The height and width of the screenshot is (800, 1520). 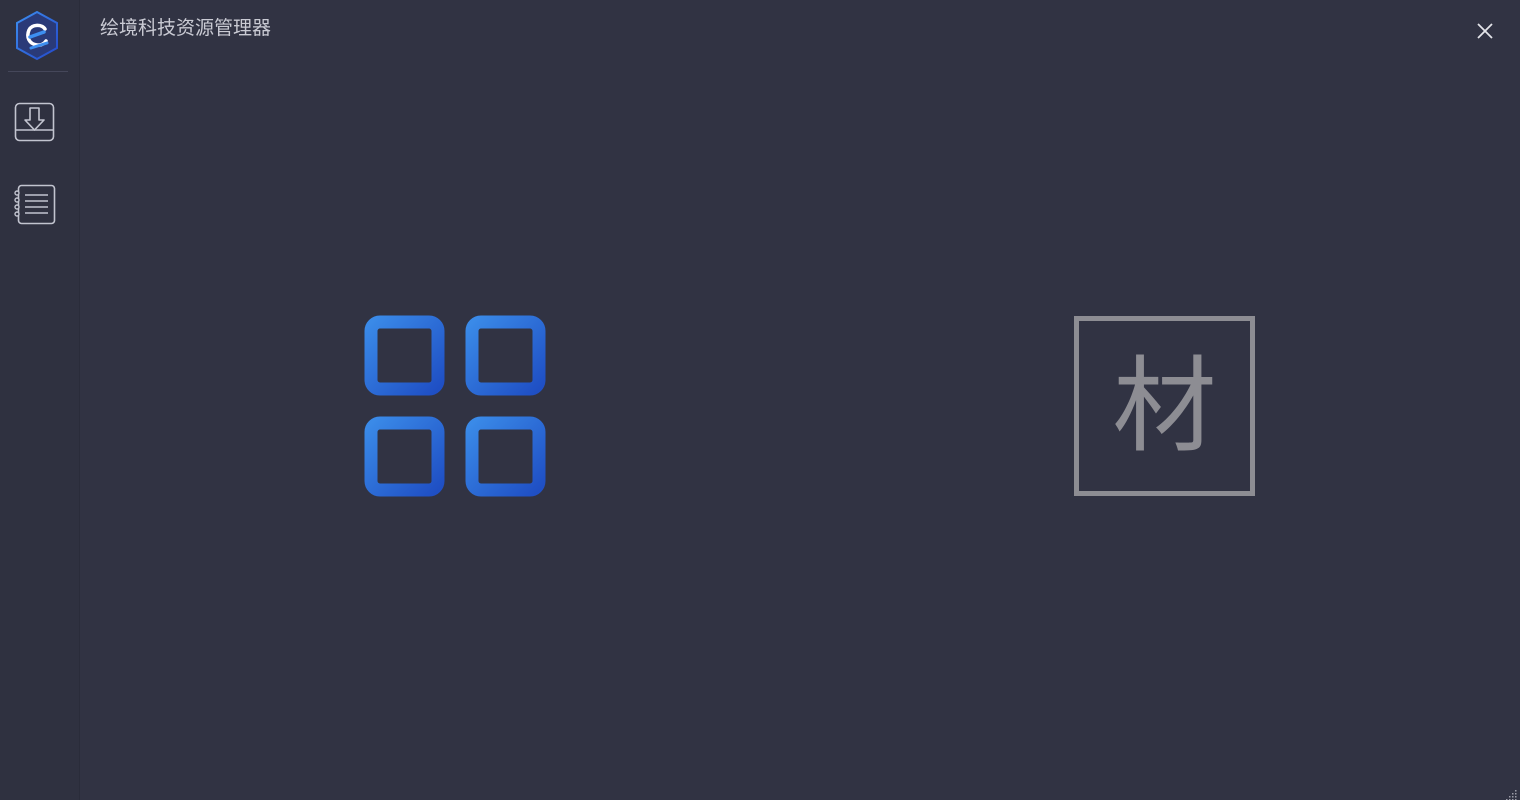 What do you see at coordinates (1512, 793) in the screenshot?
I see `resize-grip-icon` at bounding box center [1512, 793].